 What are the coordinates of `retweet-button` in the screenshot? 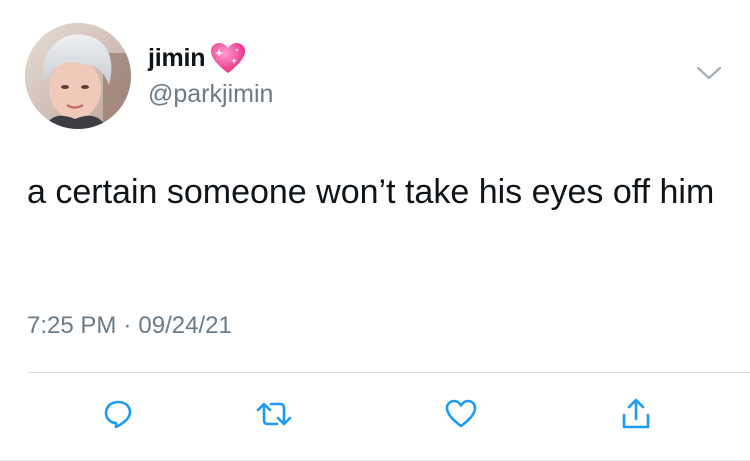 It's located at (274, 414).